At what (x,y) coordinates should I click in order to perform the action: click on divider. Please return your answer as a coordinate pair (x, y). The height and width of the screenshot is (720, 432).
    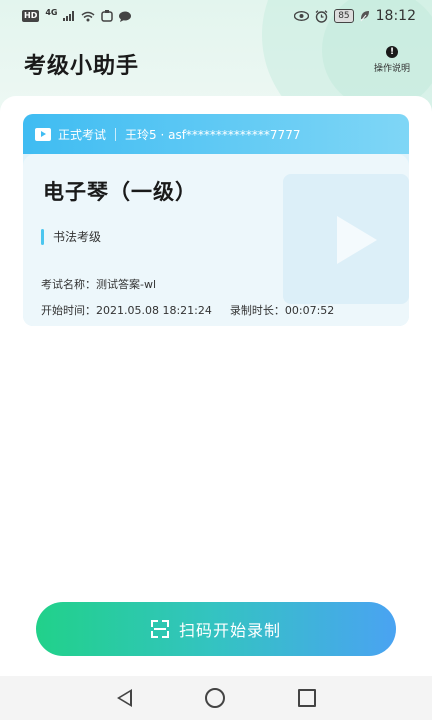
    Looking at the image, I should click on (116, 134).